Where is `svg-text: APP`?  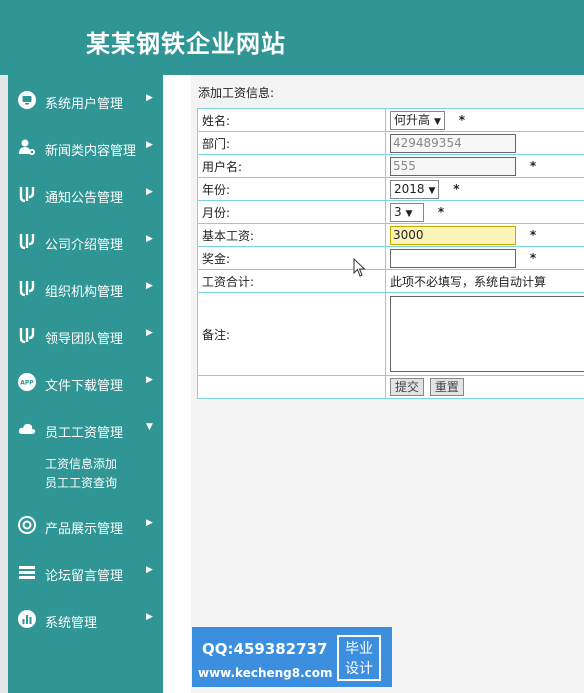
svg-text: APP is located at coordinates (27, 383).